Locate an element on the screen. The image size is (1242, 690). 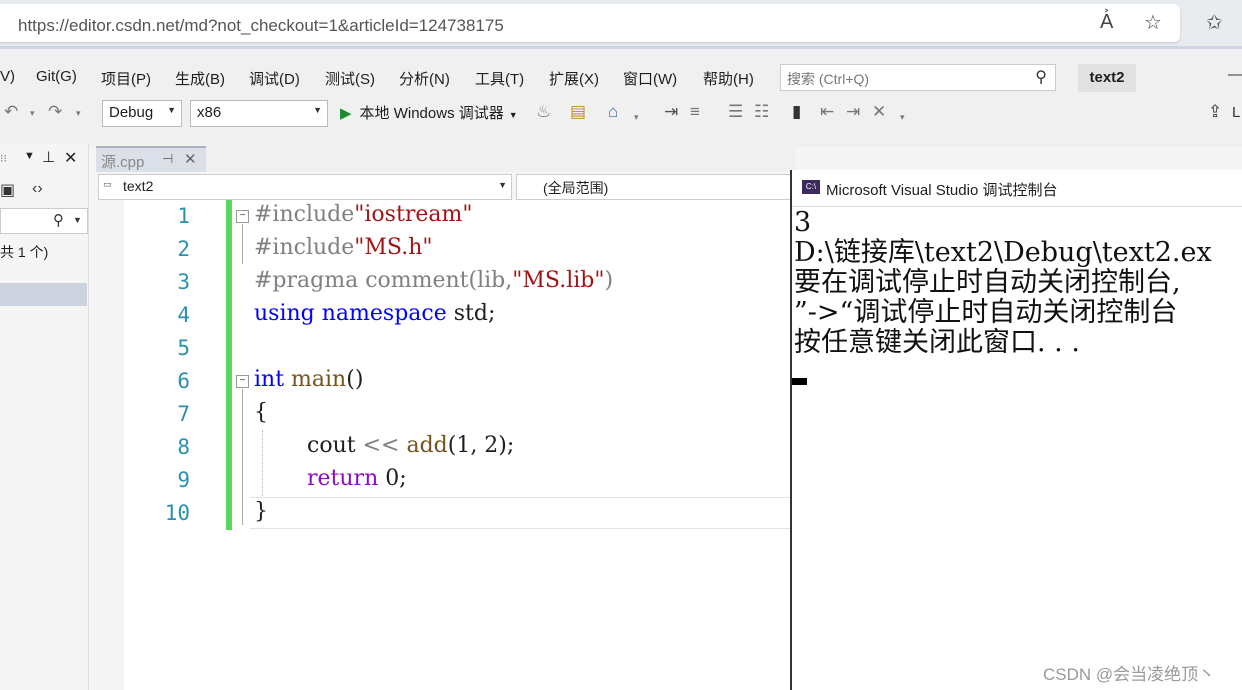
console-cursor is located at coordinates (799, 381).